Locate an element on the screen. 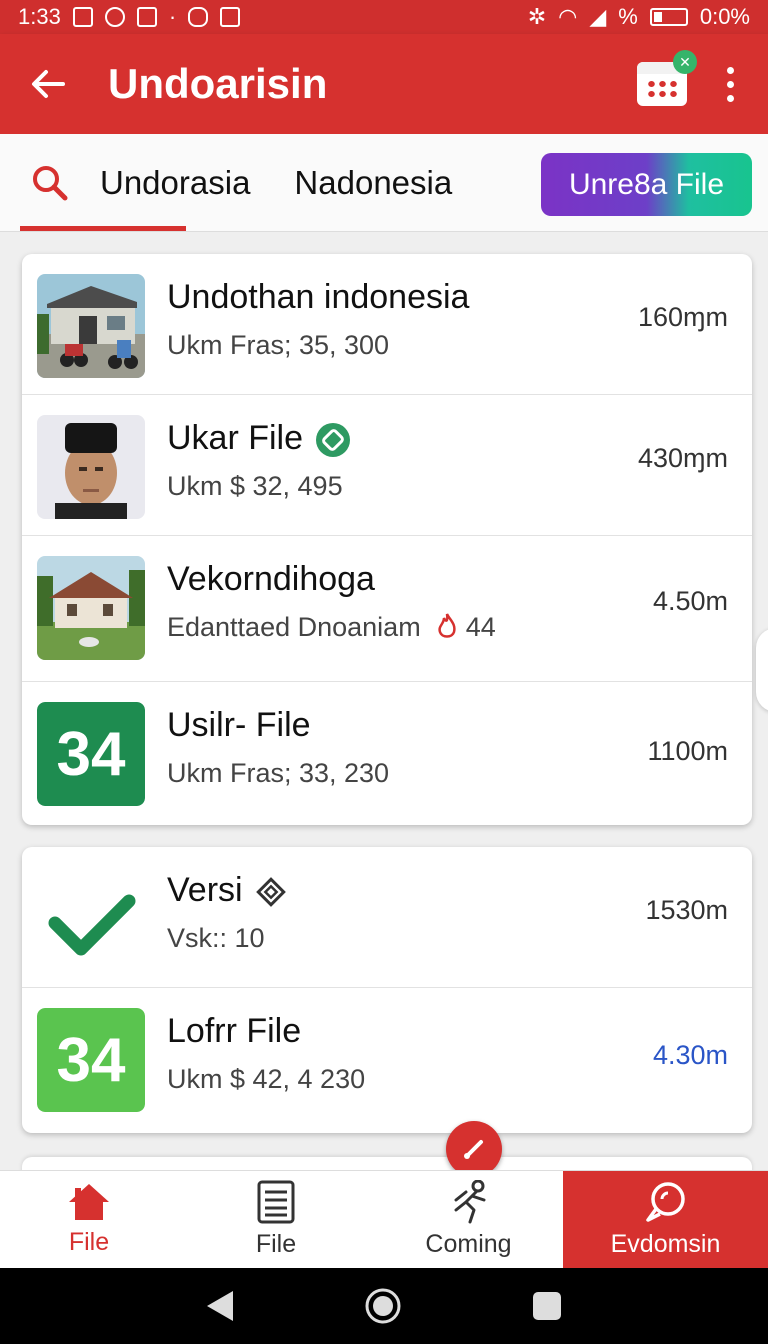 The width and height of the screenshot is (768, 1344). item-distance: 1100m is located at coordinates (687, 751).